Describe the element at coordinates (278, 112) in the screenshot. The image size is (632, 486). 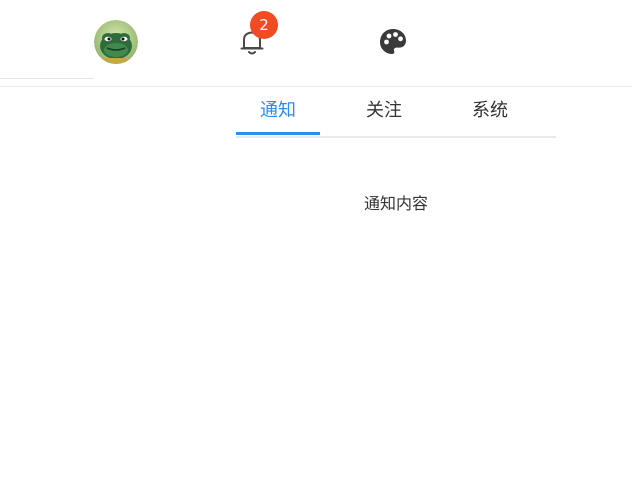
I see `tab-notice: 通知` at that location.